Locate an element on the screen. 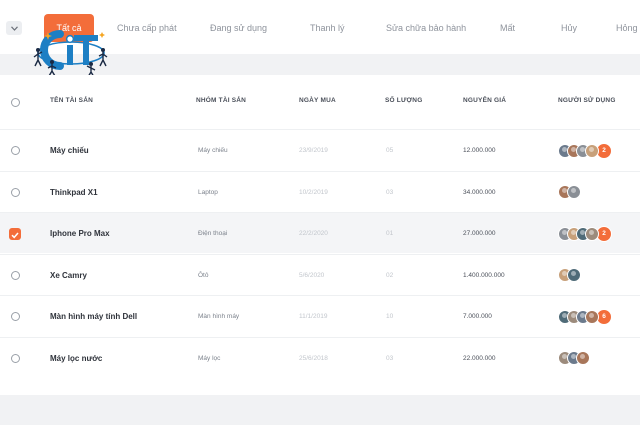  original-price: 22.000.000 is located at coordinates (479, 358).